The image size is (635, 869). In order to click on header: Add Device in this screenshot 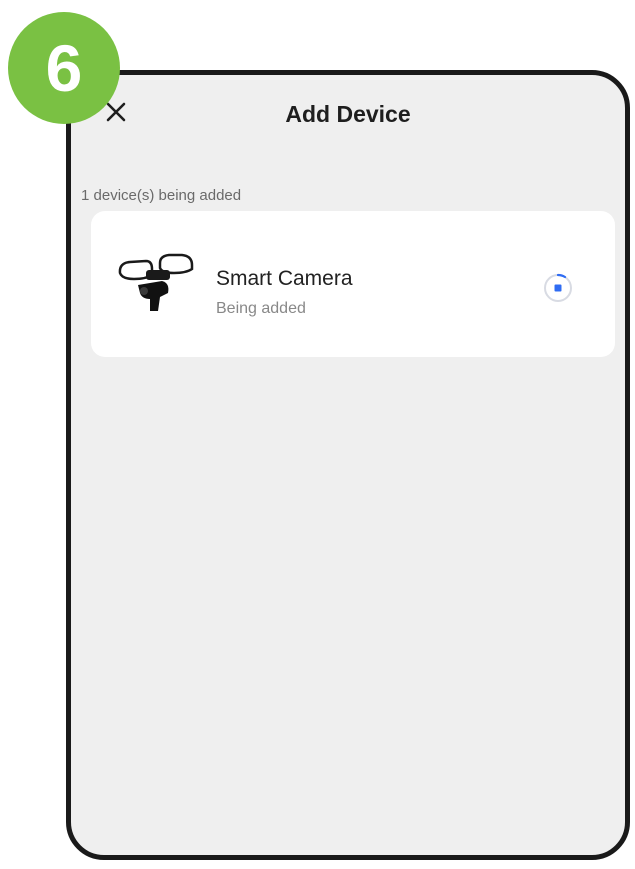, I will do `click(348, 115)`.